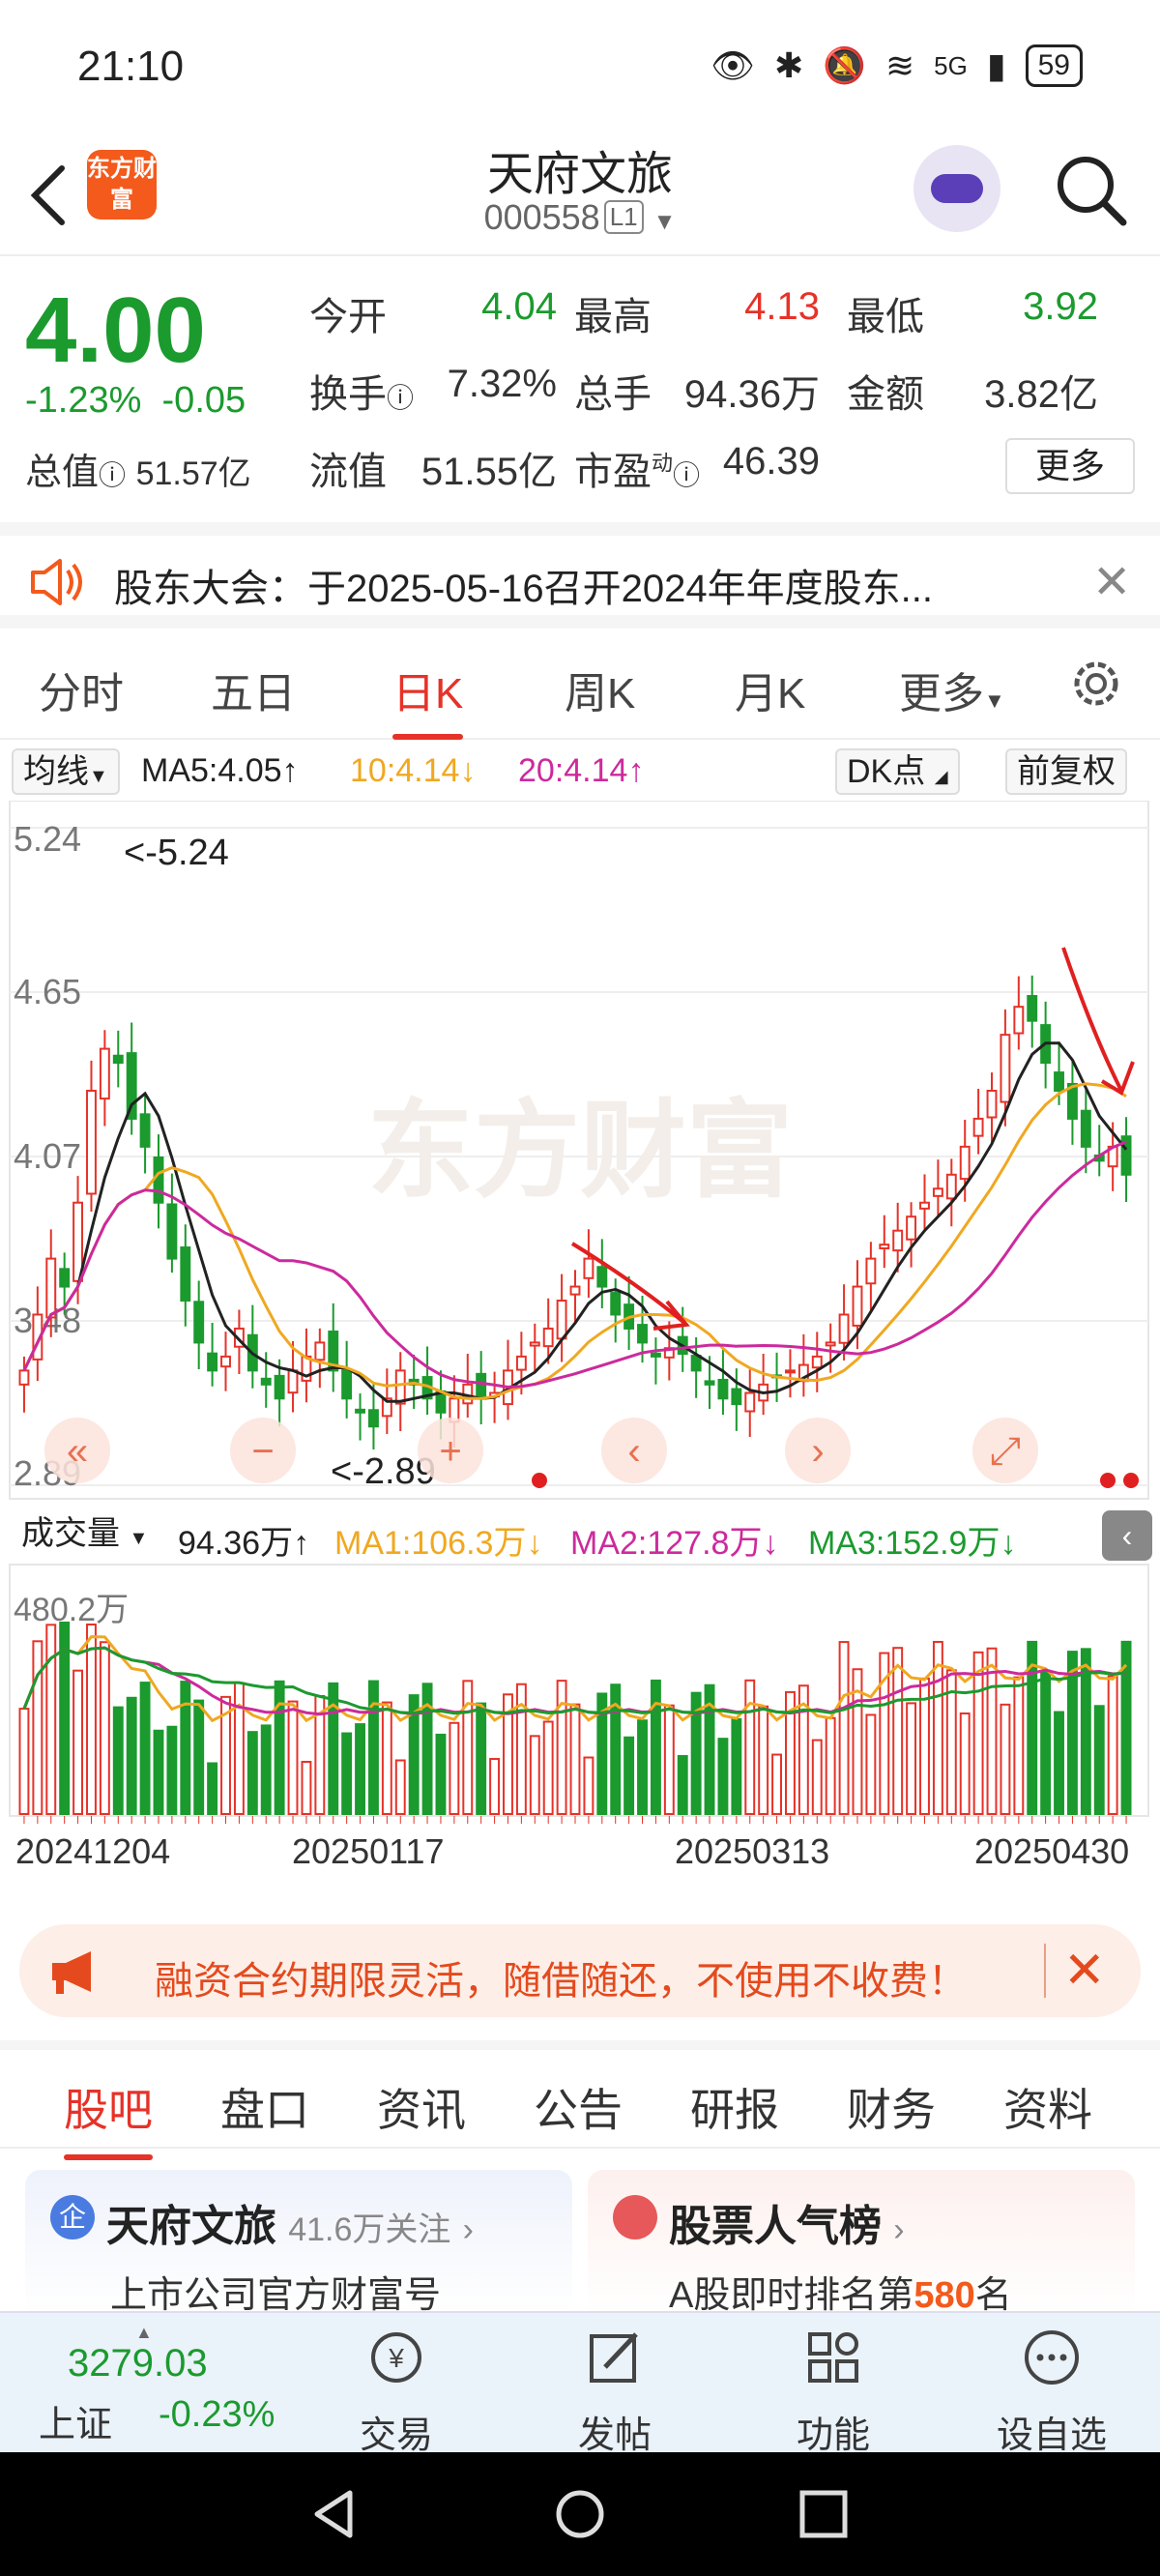 The height and width of the screenshot is (2576, 1160). What do you see at coordinates (892, 2107) in the screenshot?
I see `tab-finance: 财务` at bounding box center [892, 2107].